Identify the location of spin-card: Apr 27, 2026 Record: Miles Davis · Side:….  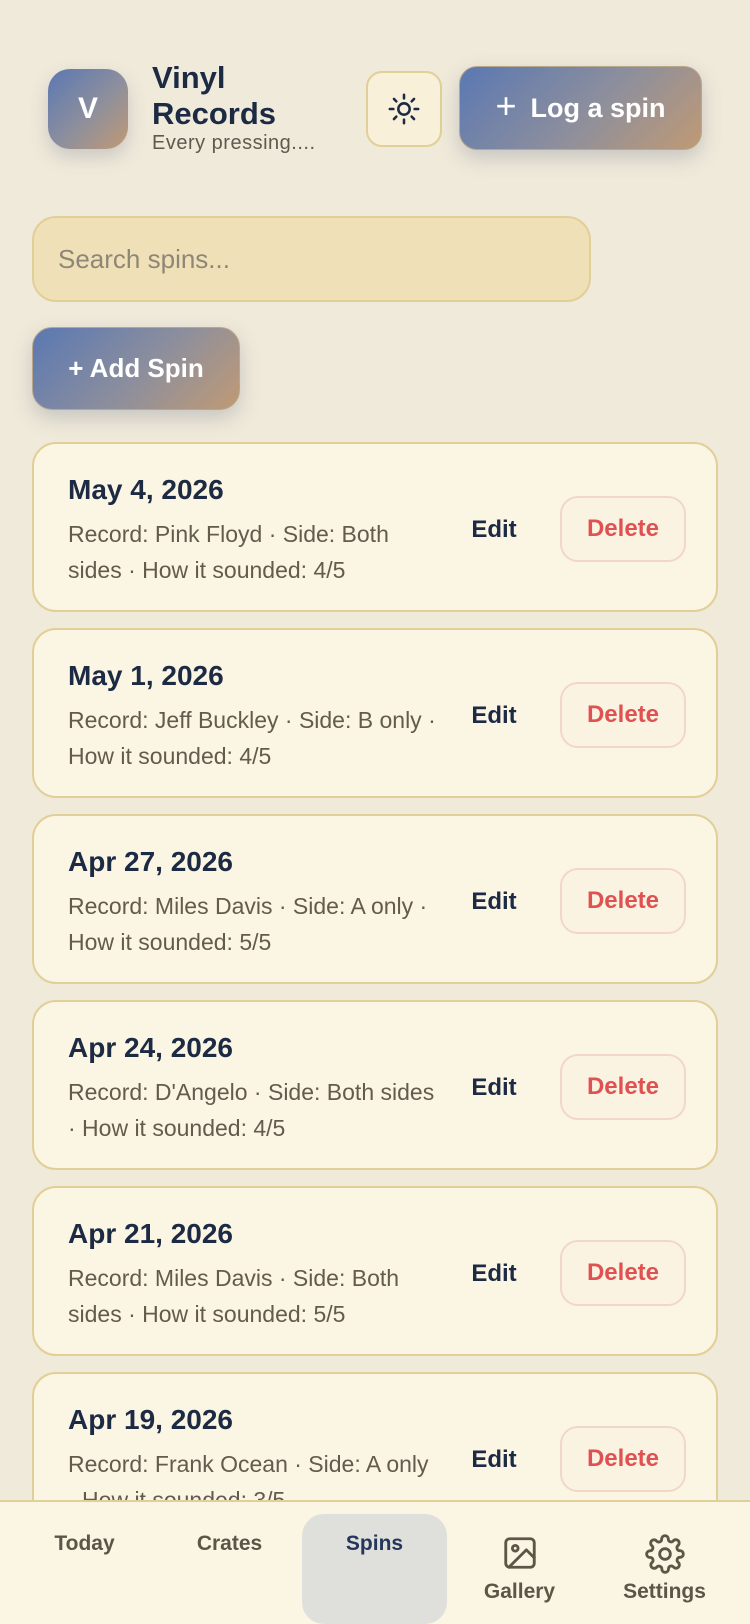
(375, 899).